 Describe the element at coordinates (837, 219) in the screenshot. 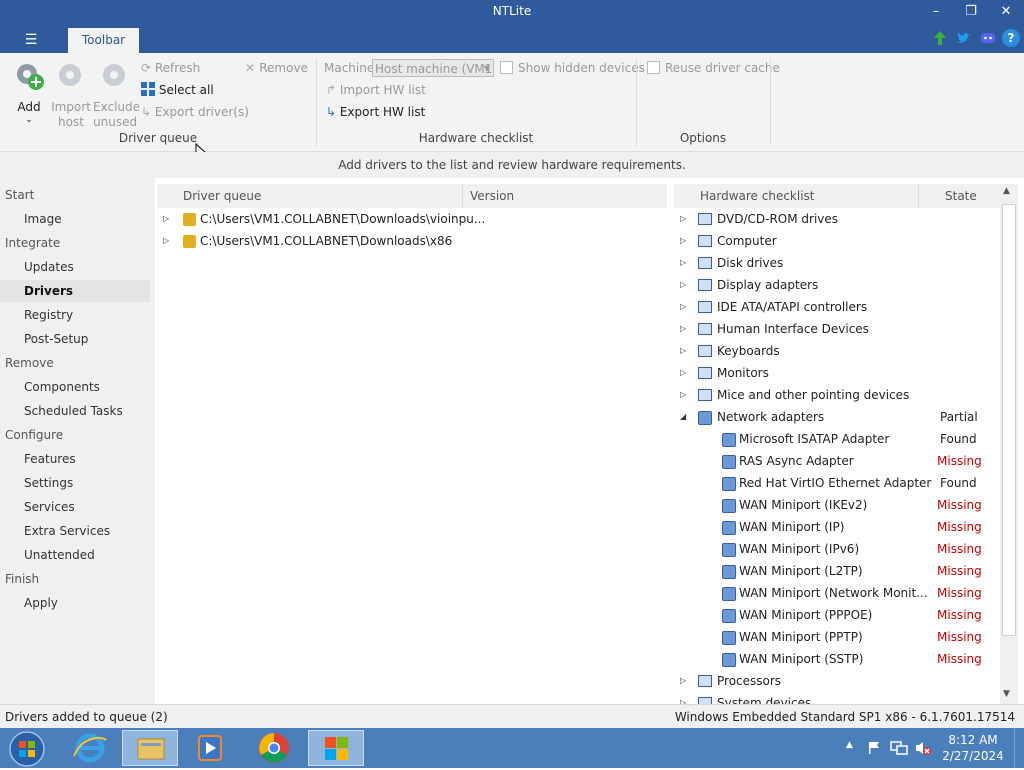

I see `hw-row: ▷ DVD/CD-ROM drives` at that location.